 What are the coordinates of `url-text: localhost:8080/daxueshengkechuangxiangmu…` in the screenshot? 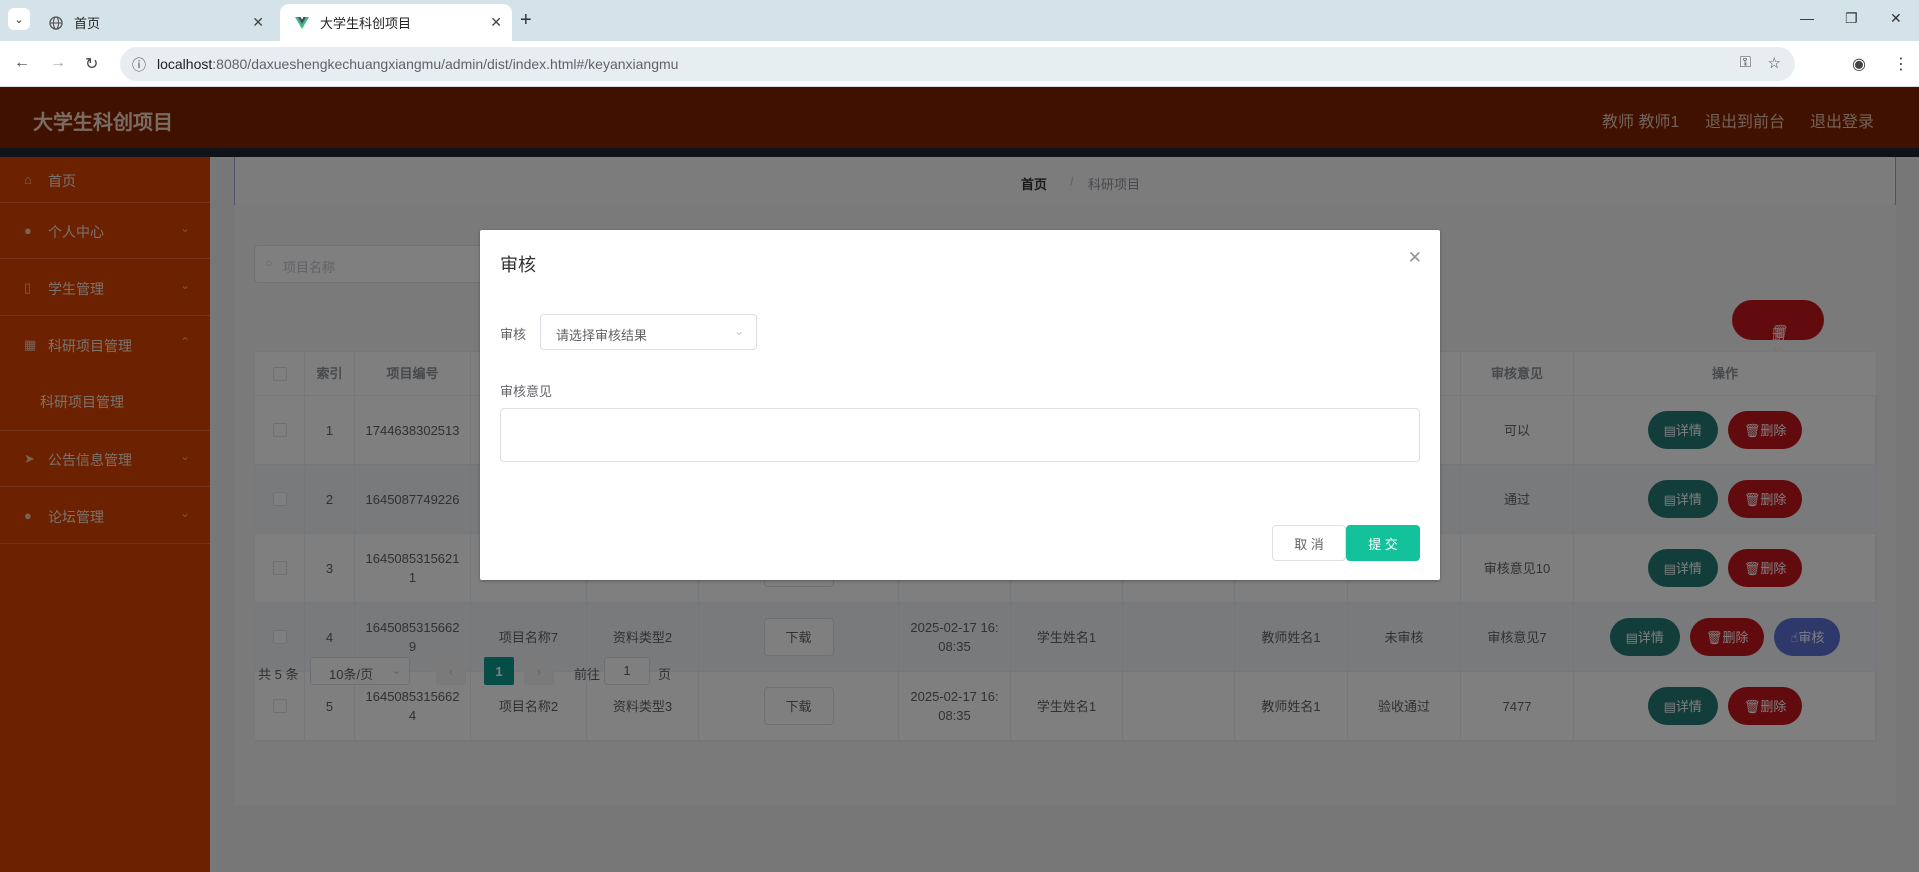 It's located at (418, 64).